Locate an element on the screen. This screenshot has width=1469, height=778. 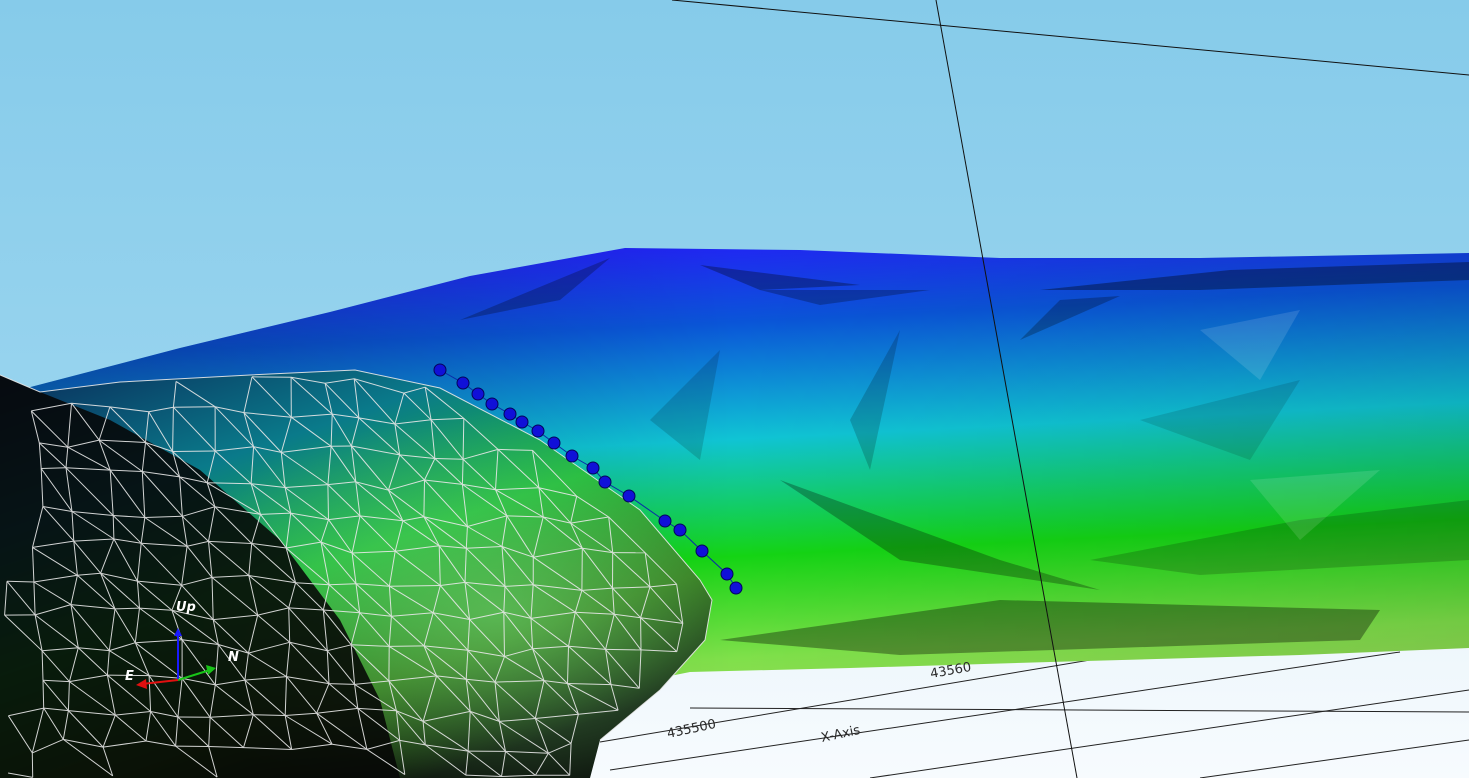
up-label: Up is located at coordinates (186, 607).